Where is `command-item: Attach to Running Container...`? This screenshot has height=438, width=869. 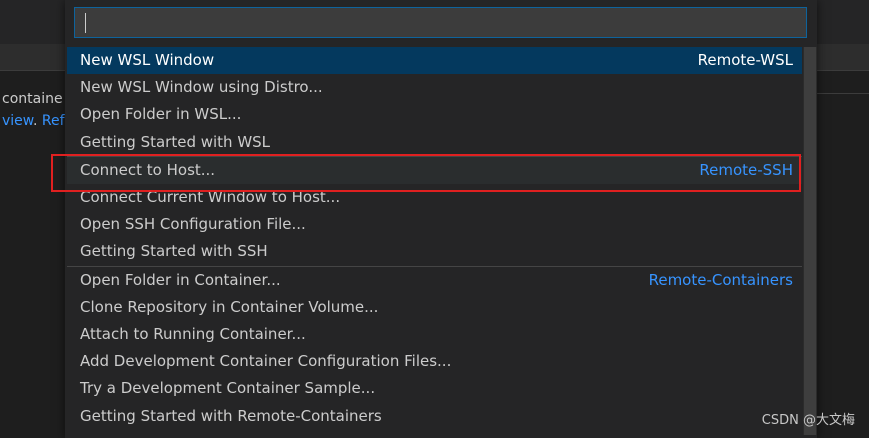
command-item: Attach to Running Container... is located at coordinates (434, 334).